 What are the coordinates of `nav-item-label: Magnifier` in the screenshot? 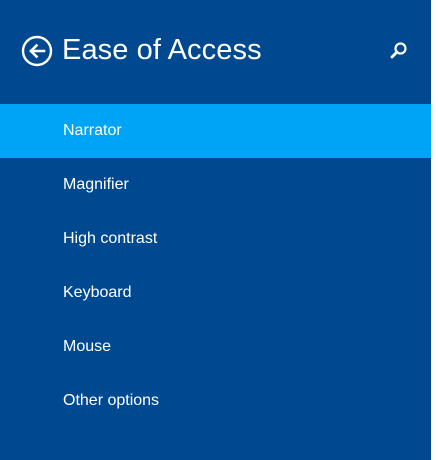 It's located at (96, 184).